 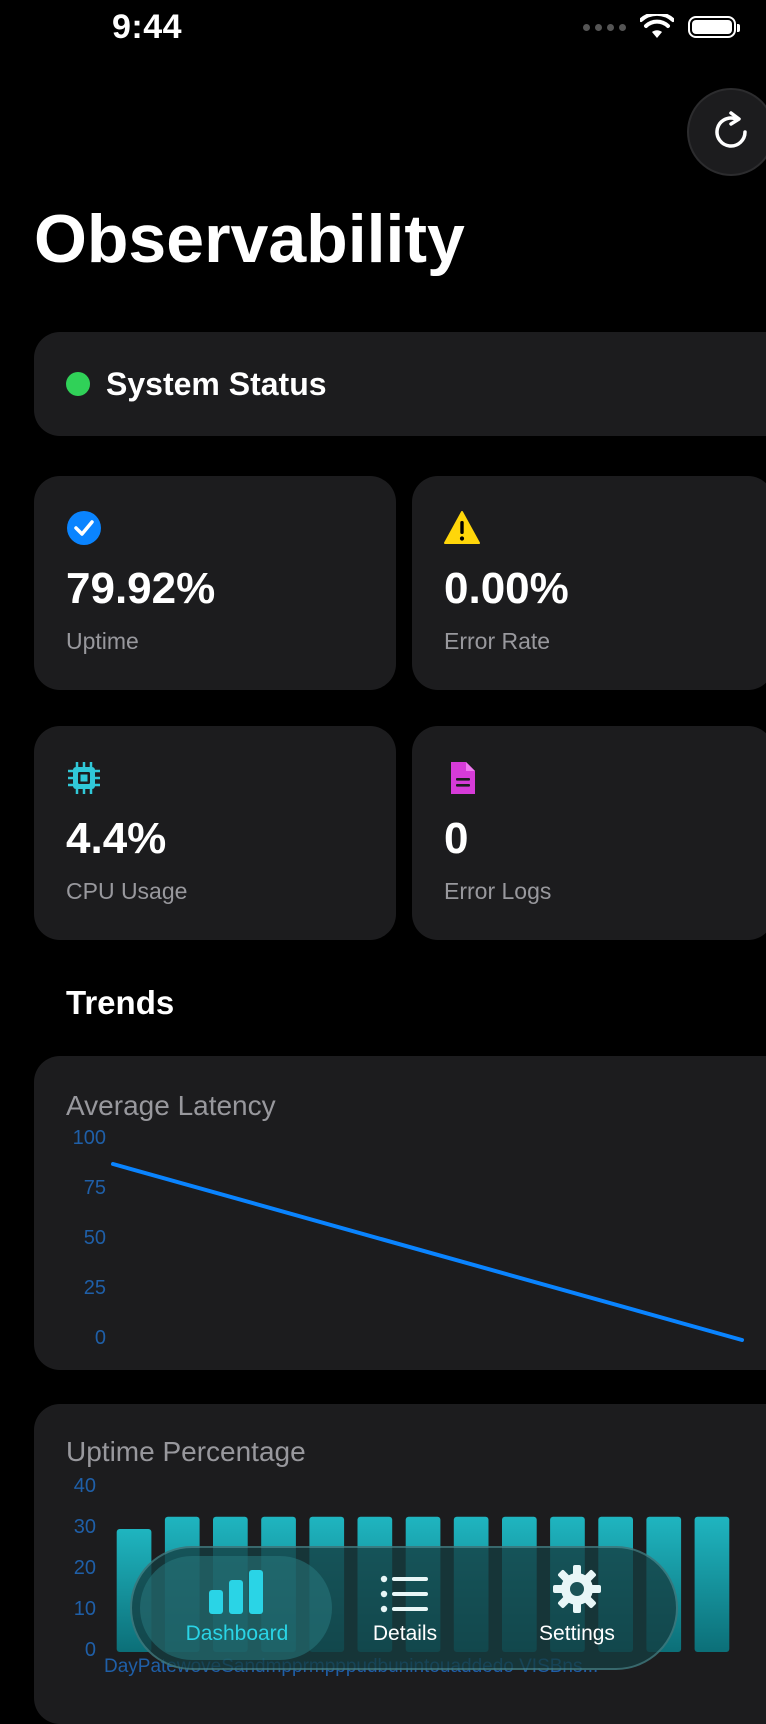 What do you see at coordinates (383, 30) in the screenshot?
I see `status-bar: 9:44` at bounding box center [383, 30].